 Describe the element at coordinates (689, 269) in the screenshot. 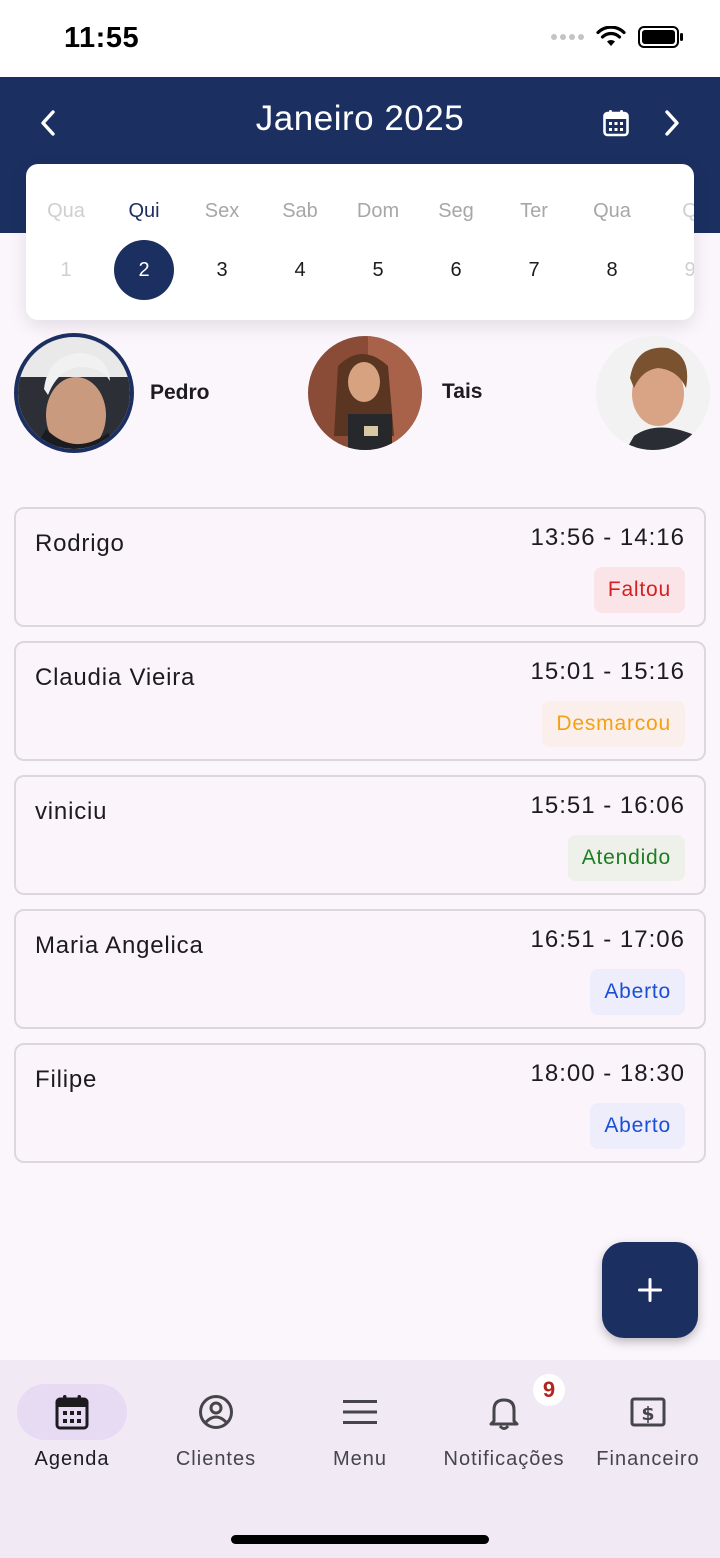

I see `day-number: 9` at that location.